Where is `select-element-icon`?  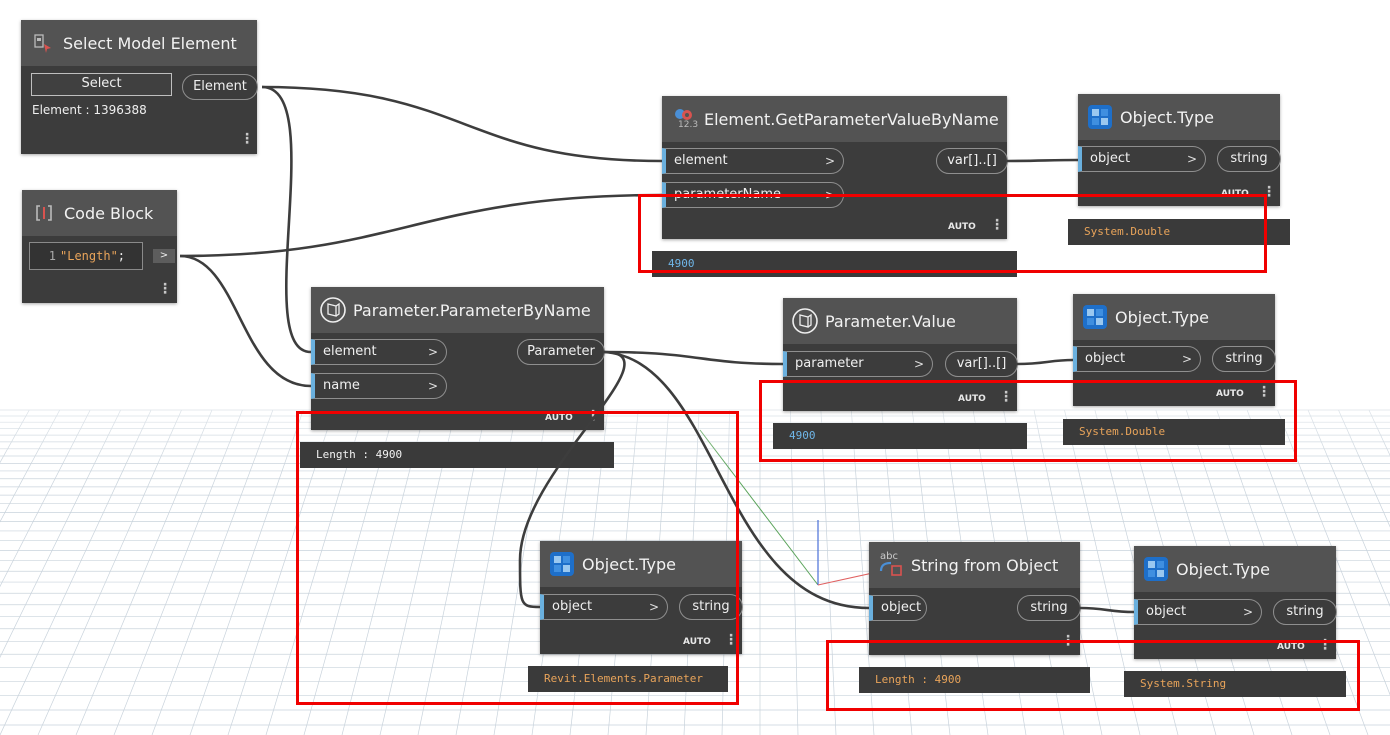 select-element-icon is located at coordinates (43, 43).